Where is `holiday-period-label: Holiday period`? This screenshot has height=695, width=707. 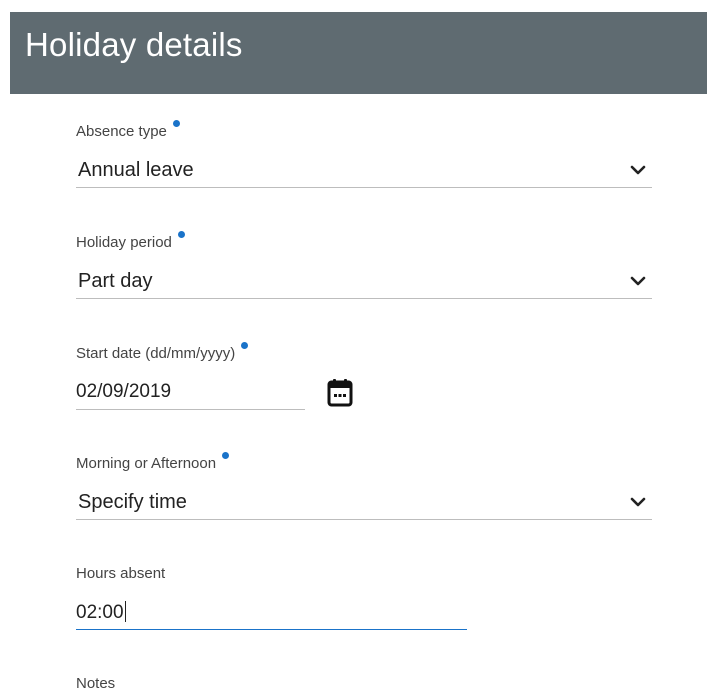
holiday-period-label: Holiday period is located at coordinates (124, 242).